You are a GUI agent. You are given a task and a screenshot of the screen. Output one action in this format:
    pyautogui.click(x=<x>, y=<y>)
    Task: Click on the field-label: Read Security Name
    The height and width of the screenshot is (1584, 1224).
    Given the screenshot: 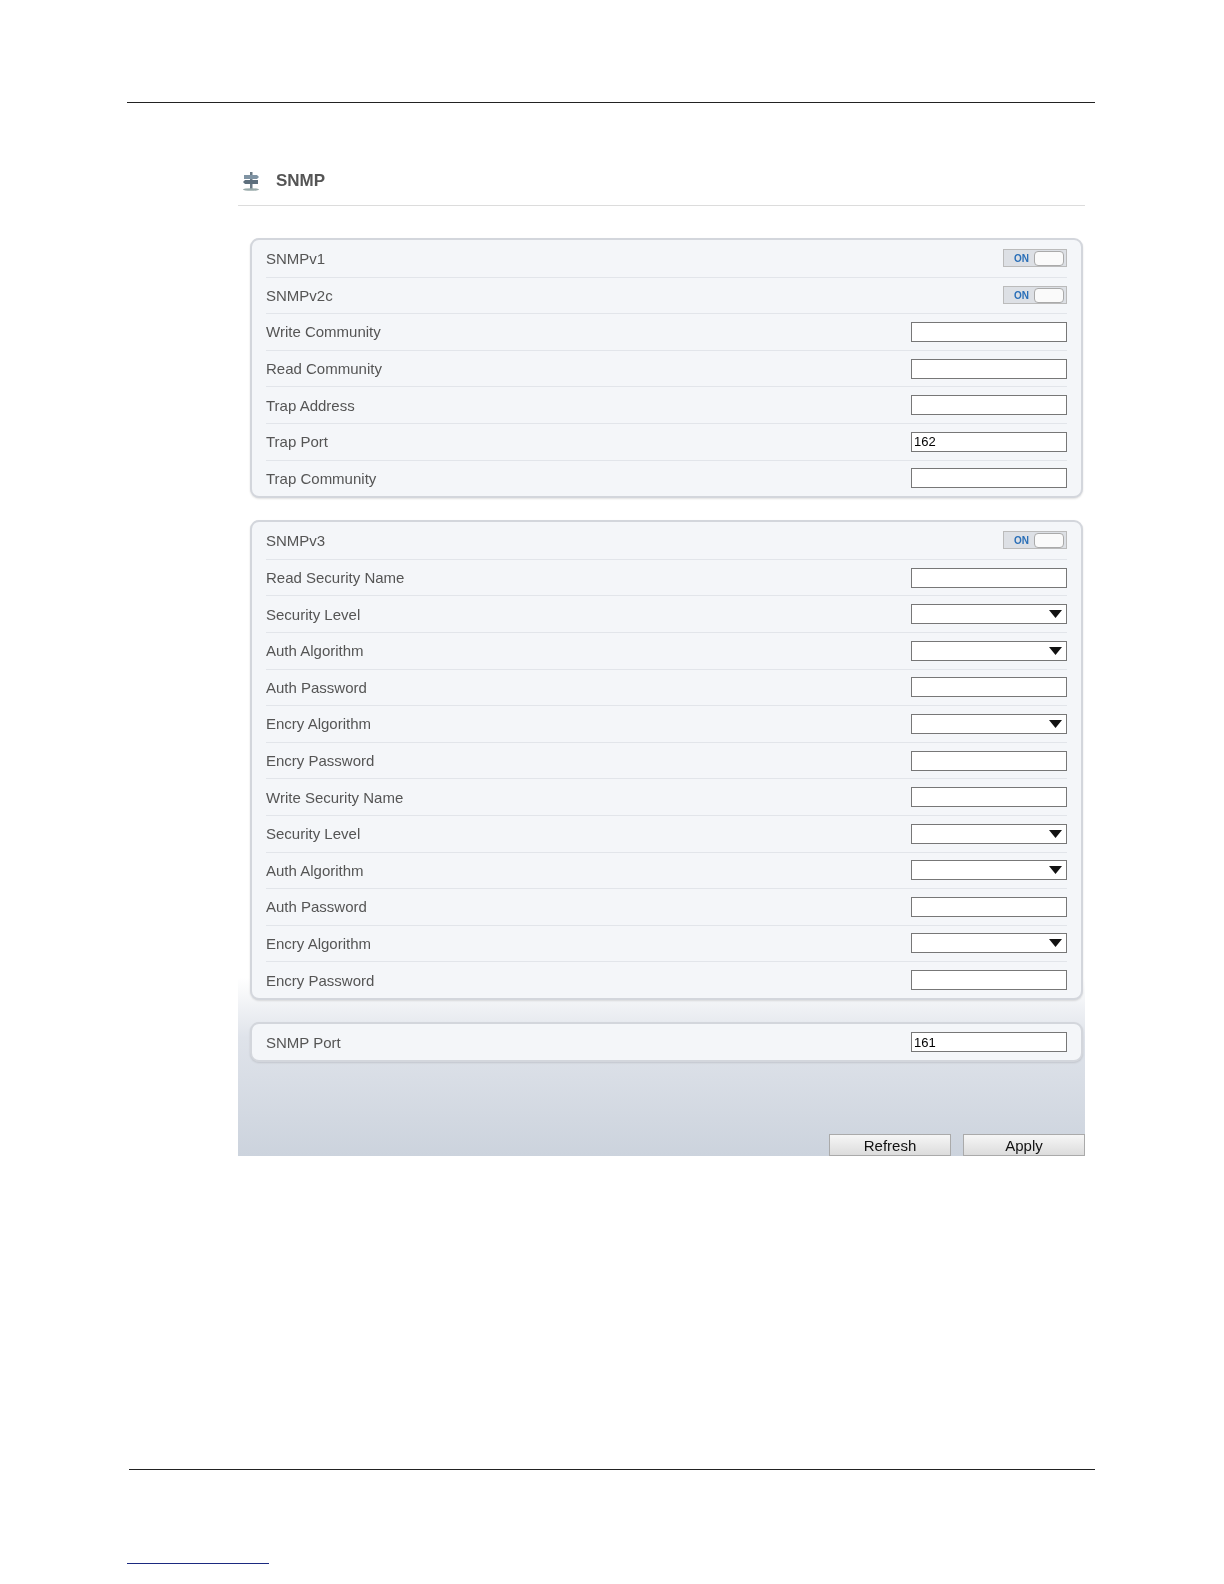 What is the action you would take?
    pyautogui.click(x=335, y=578)
    